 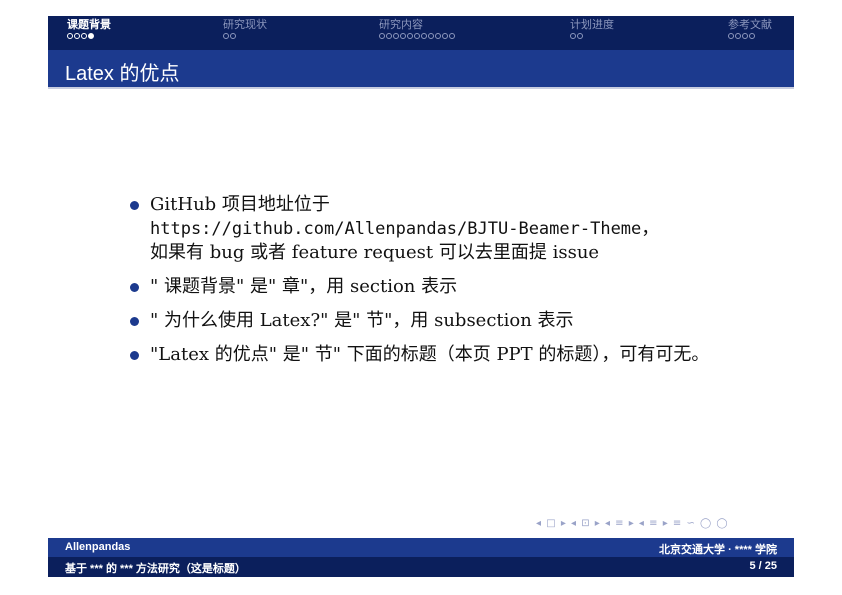 I want to click on section-navigation-bar: 课题背景 研究现状 研究内容 计划进度 参考文献, so click(x=421, y=33).